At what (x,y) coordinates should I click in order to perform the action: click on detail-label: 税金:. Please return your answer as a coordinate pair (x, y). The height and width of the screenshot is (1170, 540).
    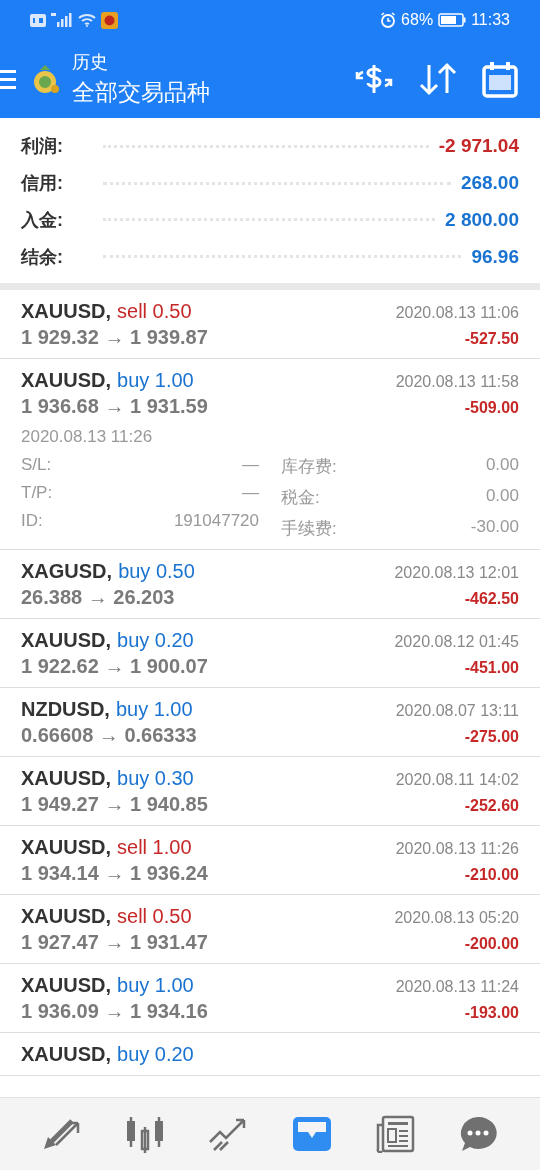
    Looking at the image, I should click on (300, 498).